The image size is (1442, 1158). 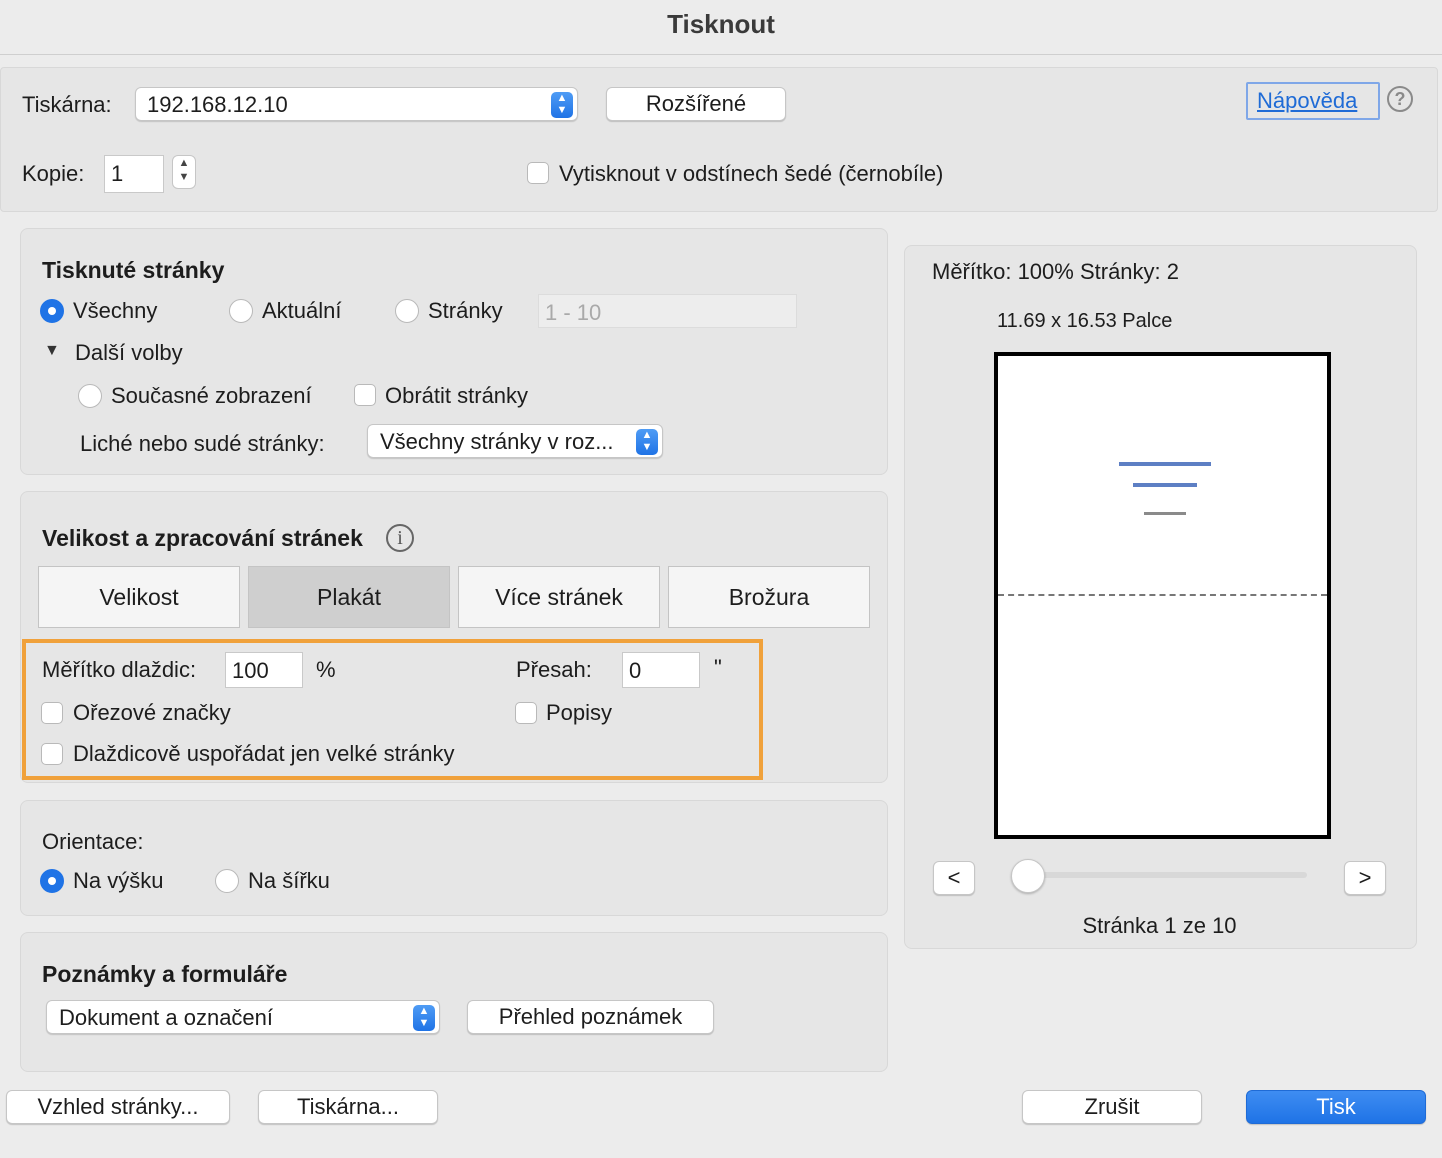 I want to click on comments-summary-button: Přehled poznámek, so click(x=590, y=1017).